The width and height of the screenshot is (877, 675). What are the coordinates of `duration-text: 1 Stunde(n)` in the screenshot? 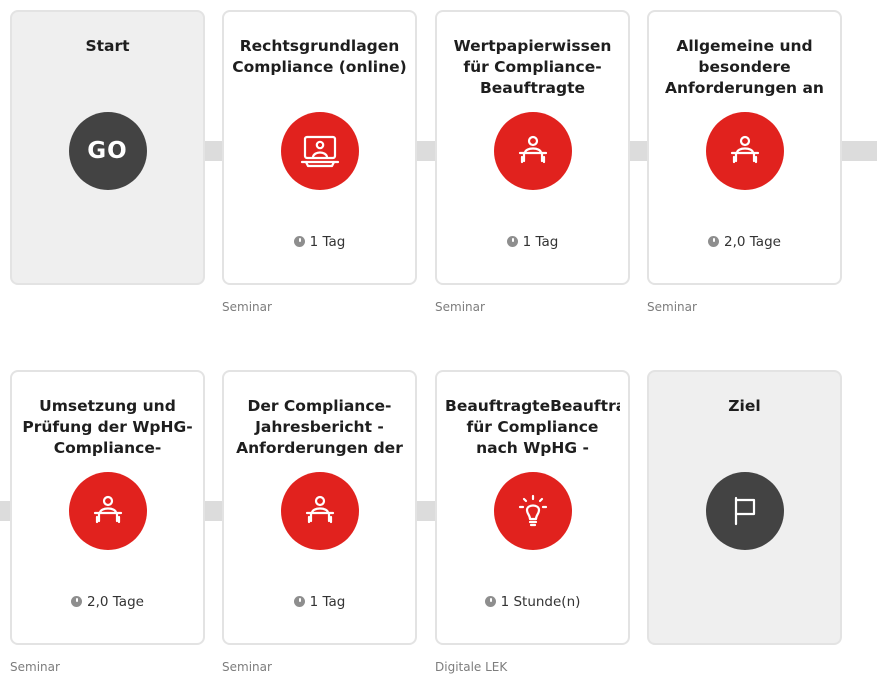 It's located at (540, 602).